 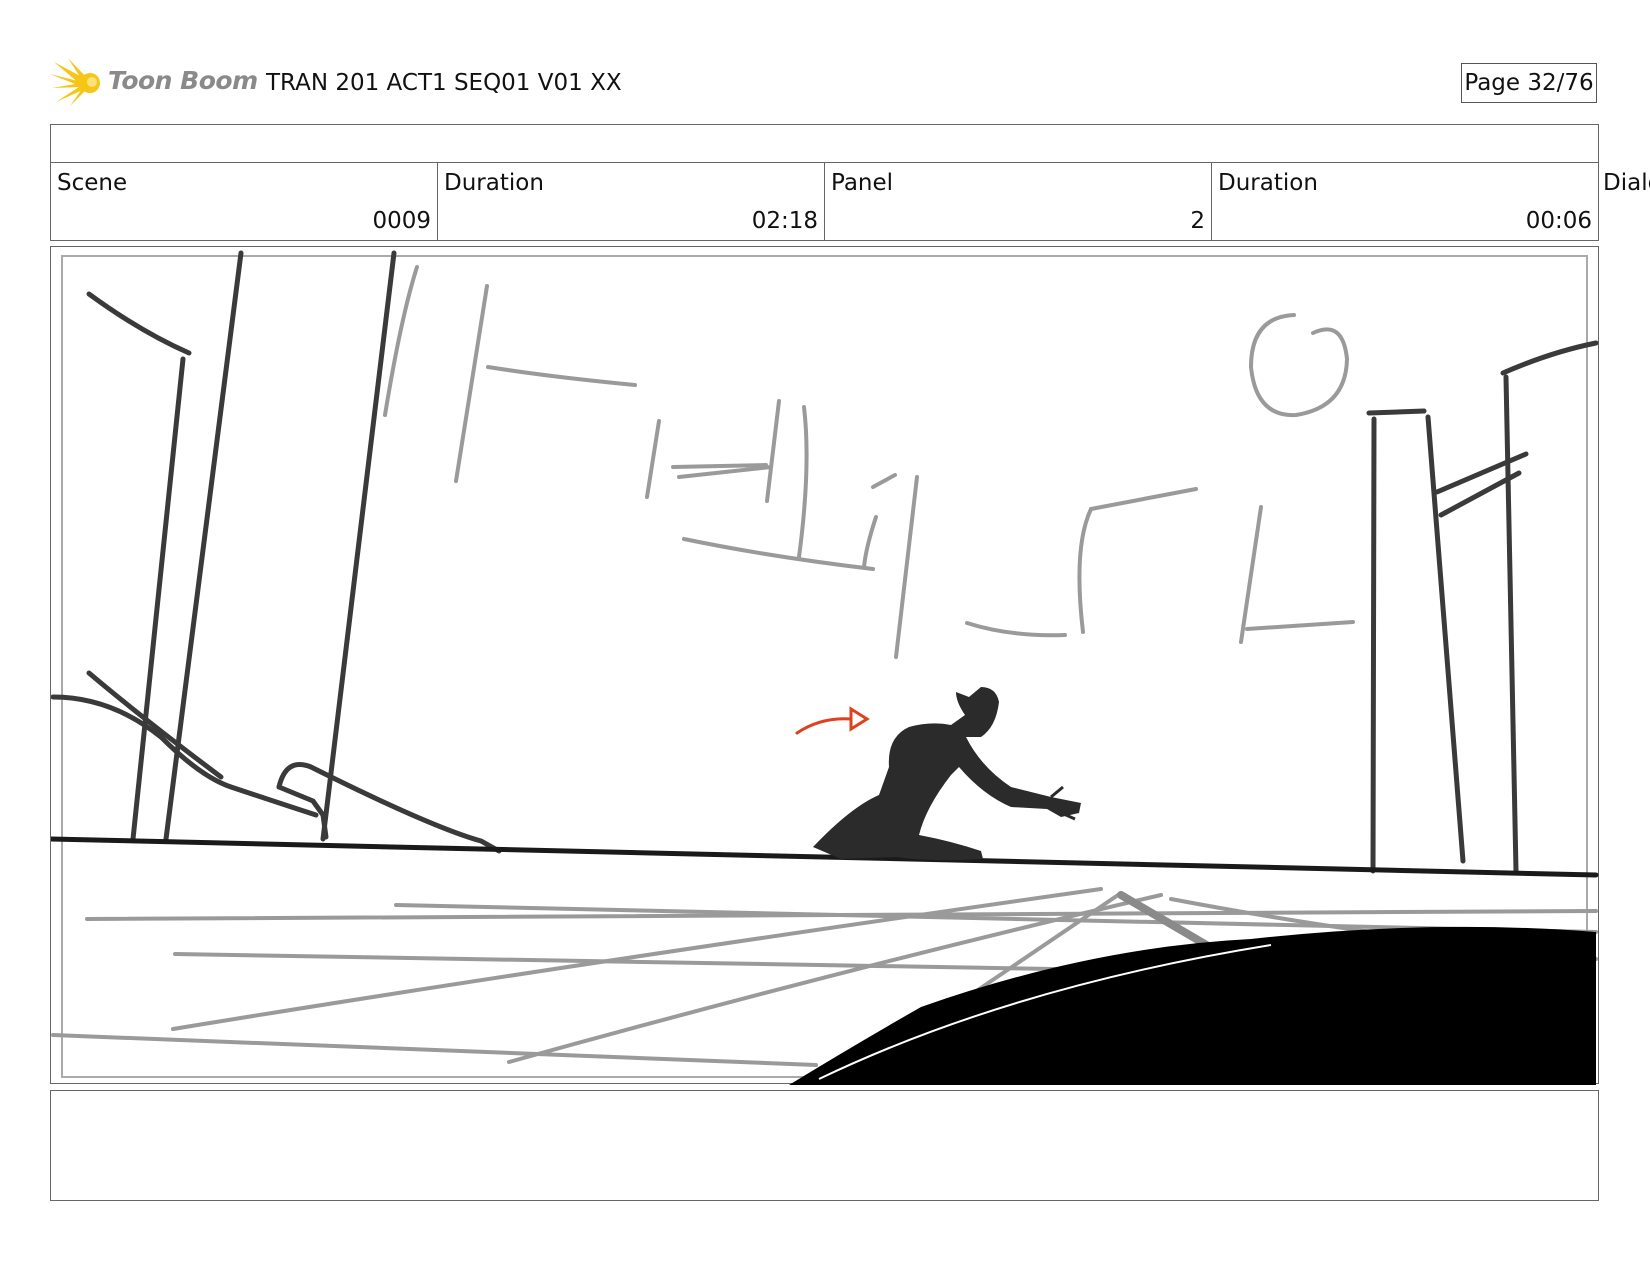 What do you see at coordinates (824, 1145) in the screenshot?
I see `notes-box` at bounding box center [824, 1145].